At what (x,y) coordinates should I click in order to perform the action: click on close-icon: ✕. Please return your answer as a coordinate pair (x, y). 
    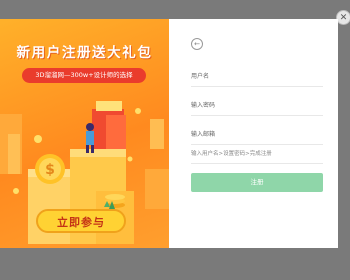
    Looking at the image, I should click on (343, 17).